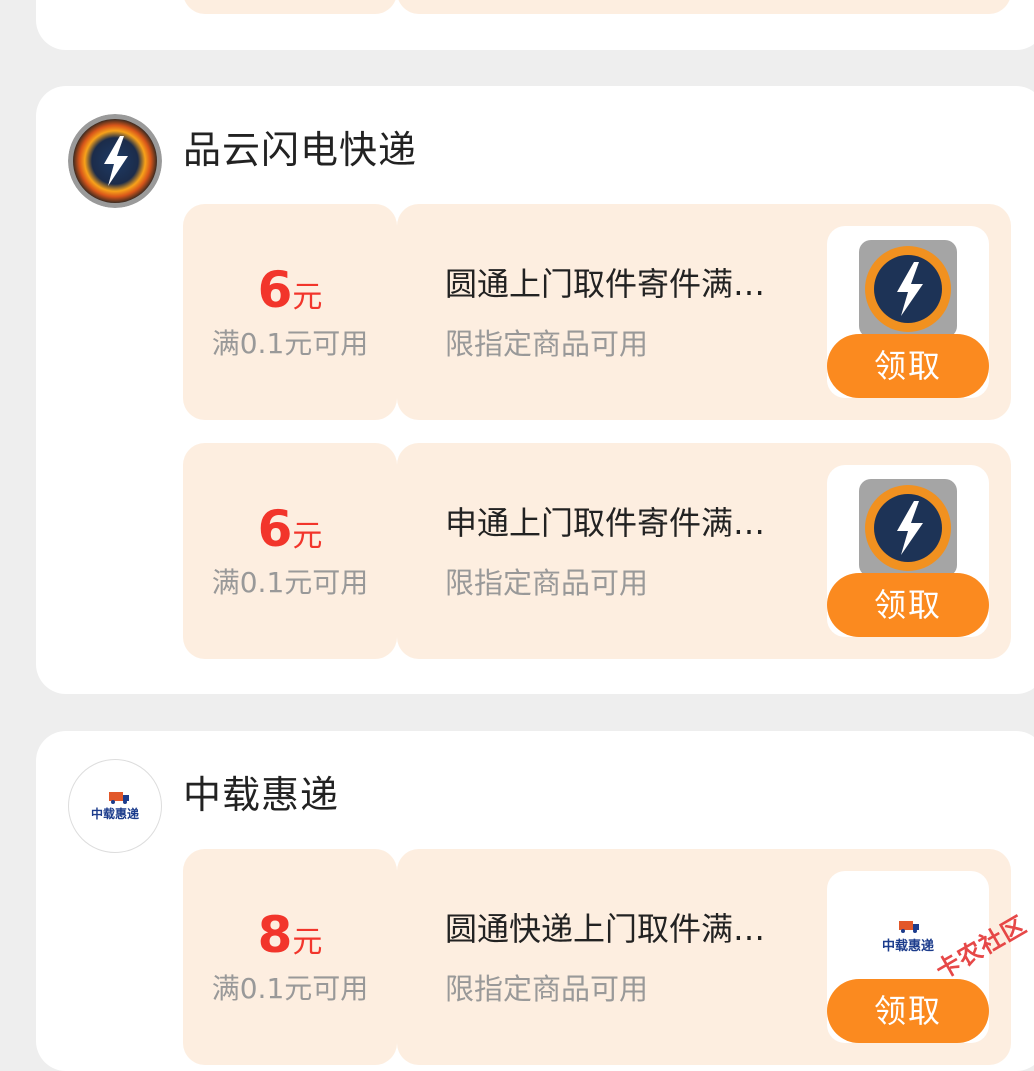  What do you see at coordinates (535, 25) in the screenshot?
I see `store-card-previous` at bounding box center [535, 25].